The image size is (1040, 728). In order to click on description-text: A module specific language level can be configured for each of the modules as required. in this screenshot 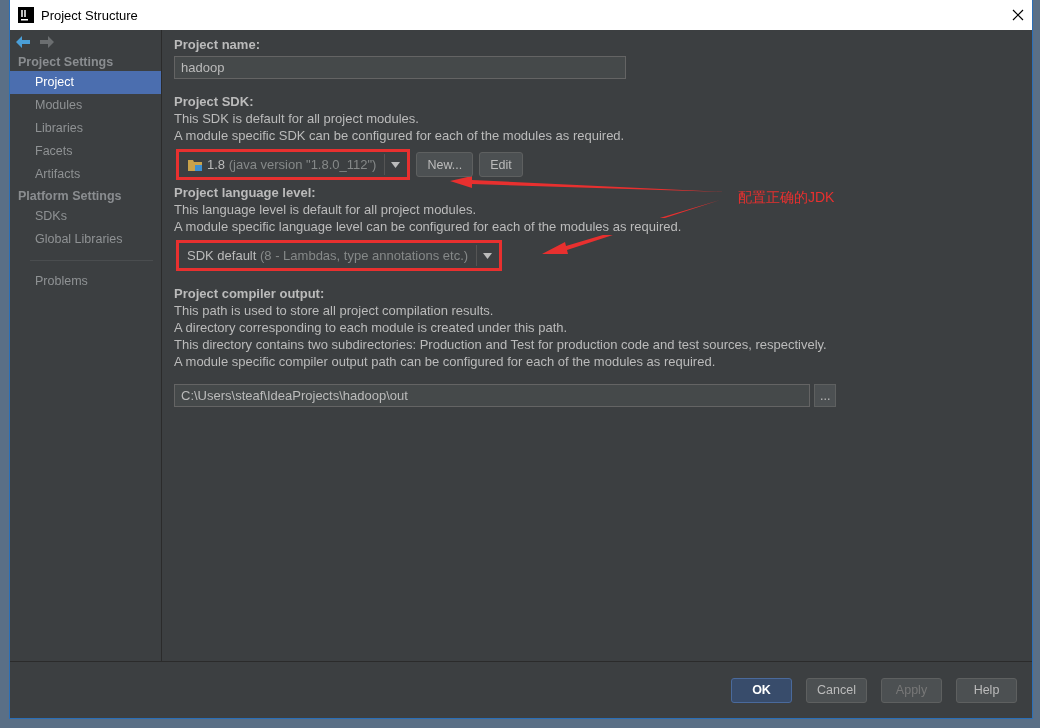, I will do `click(428, 226)`.